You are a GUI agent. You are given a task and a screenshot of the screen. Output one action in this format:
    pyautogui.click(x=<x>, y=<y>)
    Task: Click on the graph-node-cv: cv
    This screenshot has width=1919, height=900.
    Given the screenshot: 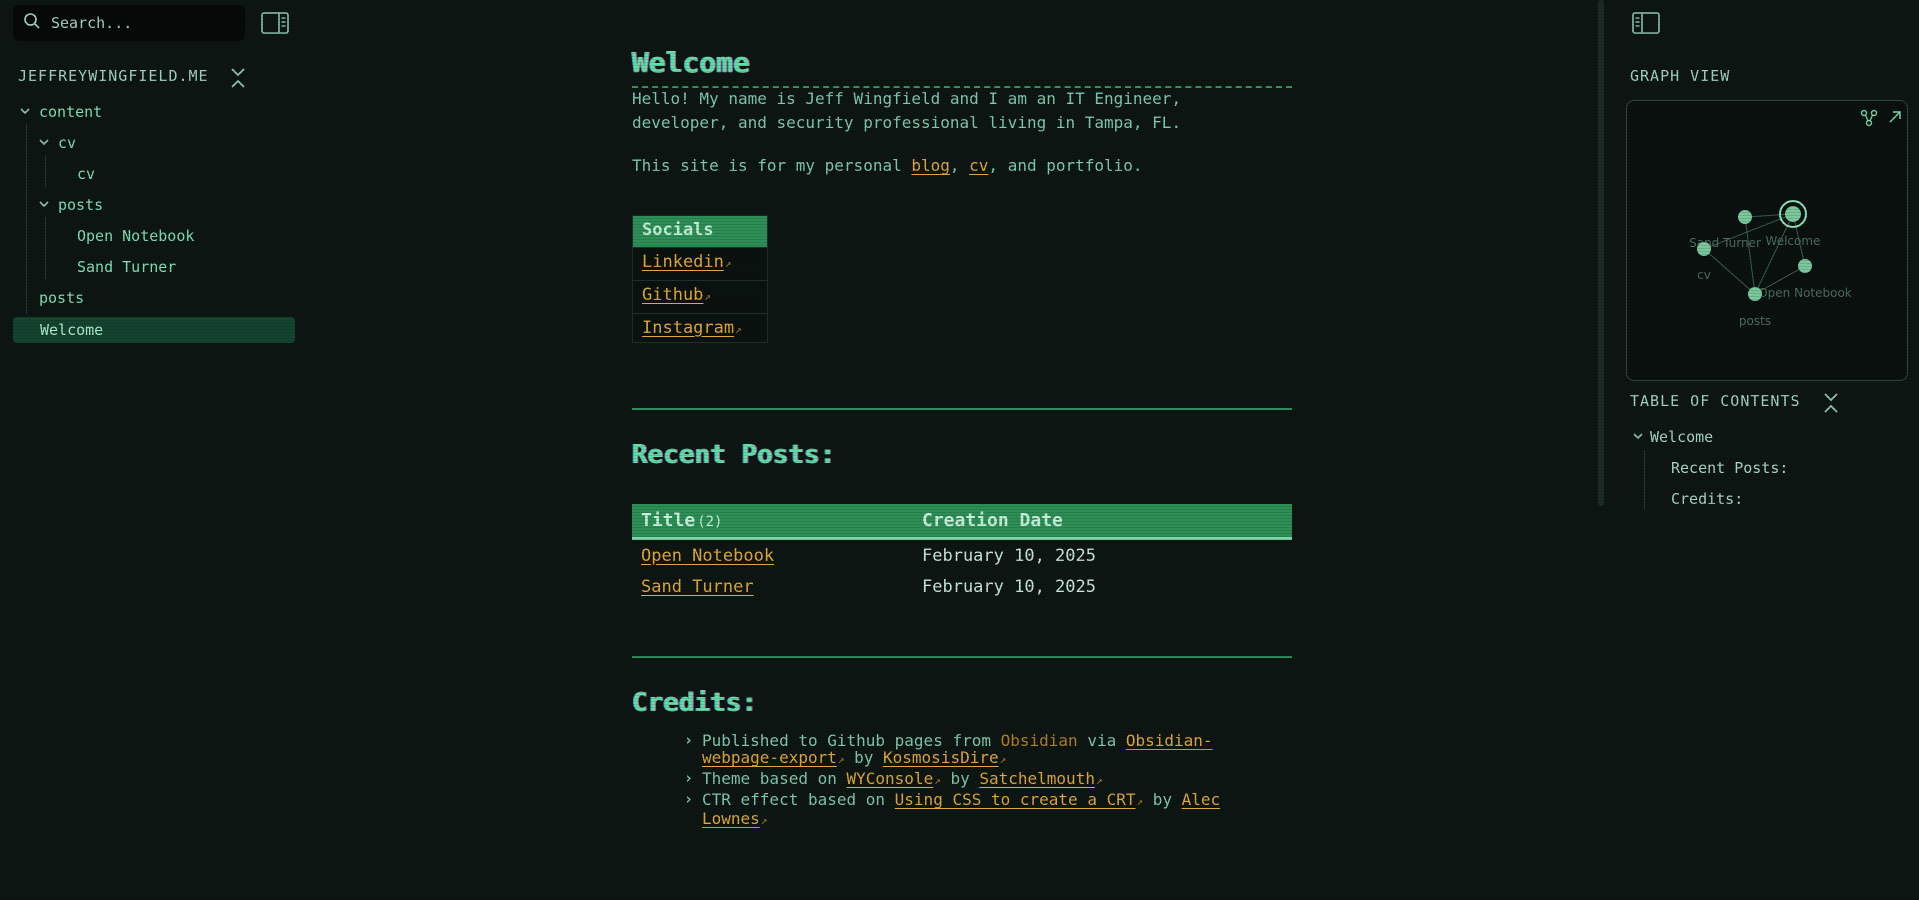 What is the action you would take?
    pyautogui.click(x=1704, y=262)
    